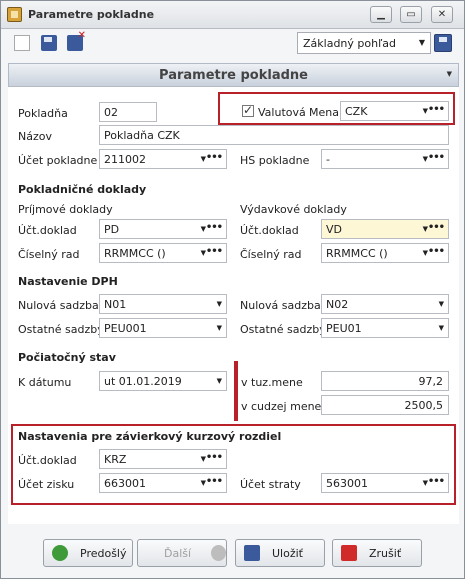  Describe the element at coordinates (411, 14) in the screenshot. I see `maximize-button: ▭` at that location.